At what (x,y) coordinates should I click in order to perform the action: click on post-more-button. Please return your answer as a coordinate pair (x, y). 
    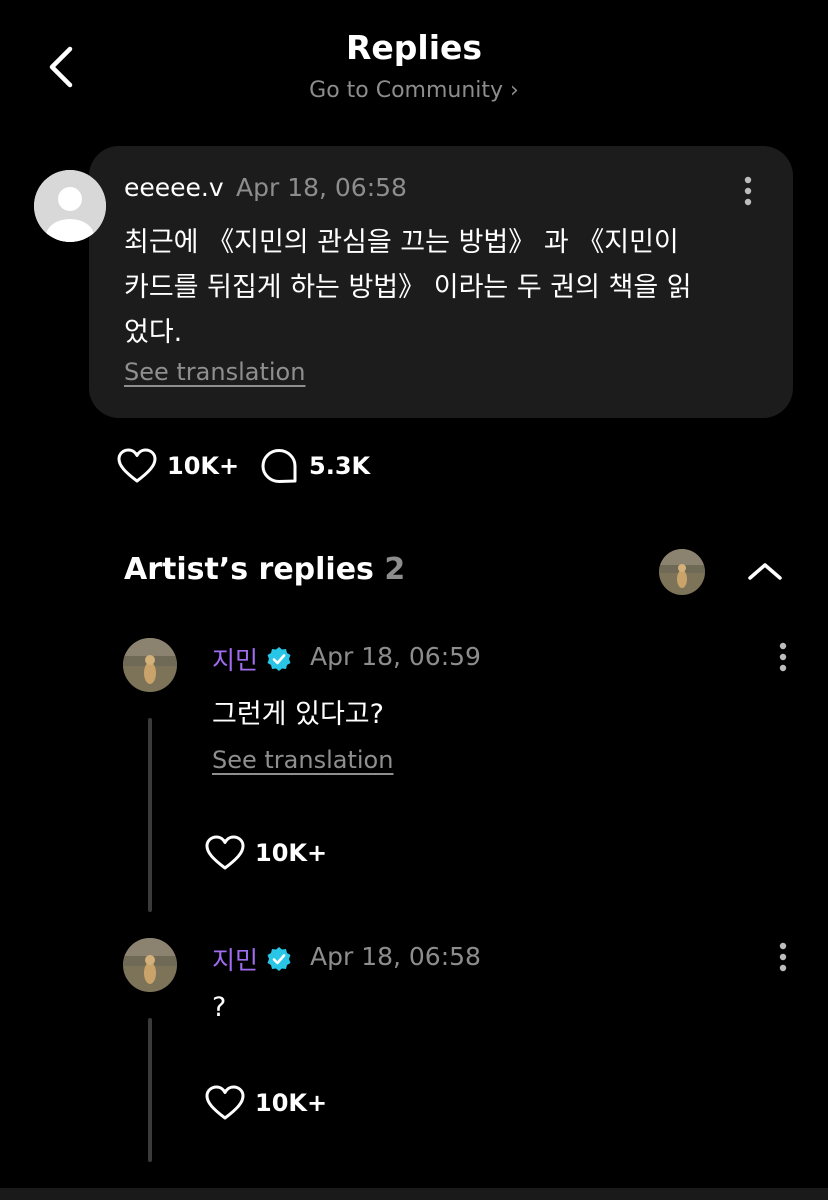
    Looking at the image, I should click on (748, 191).